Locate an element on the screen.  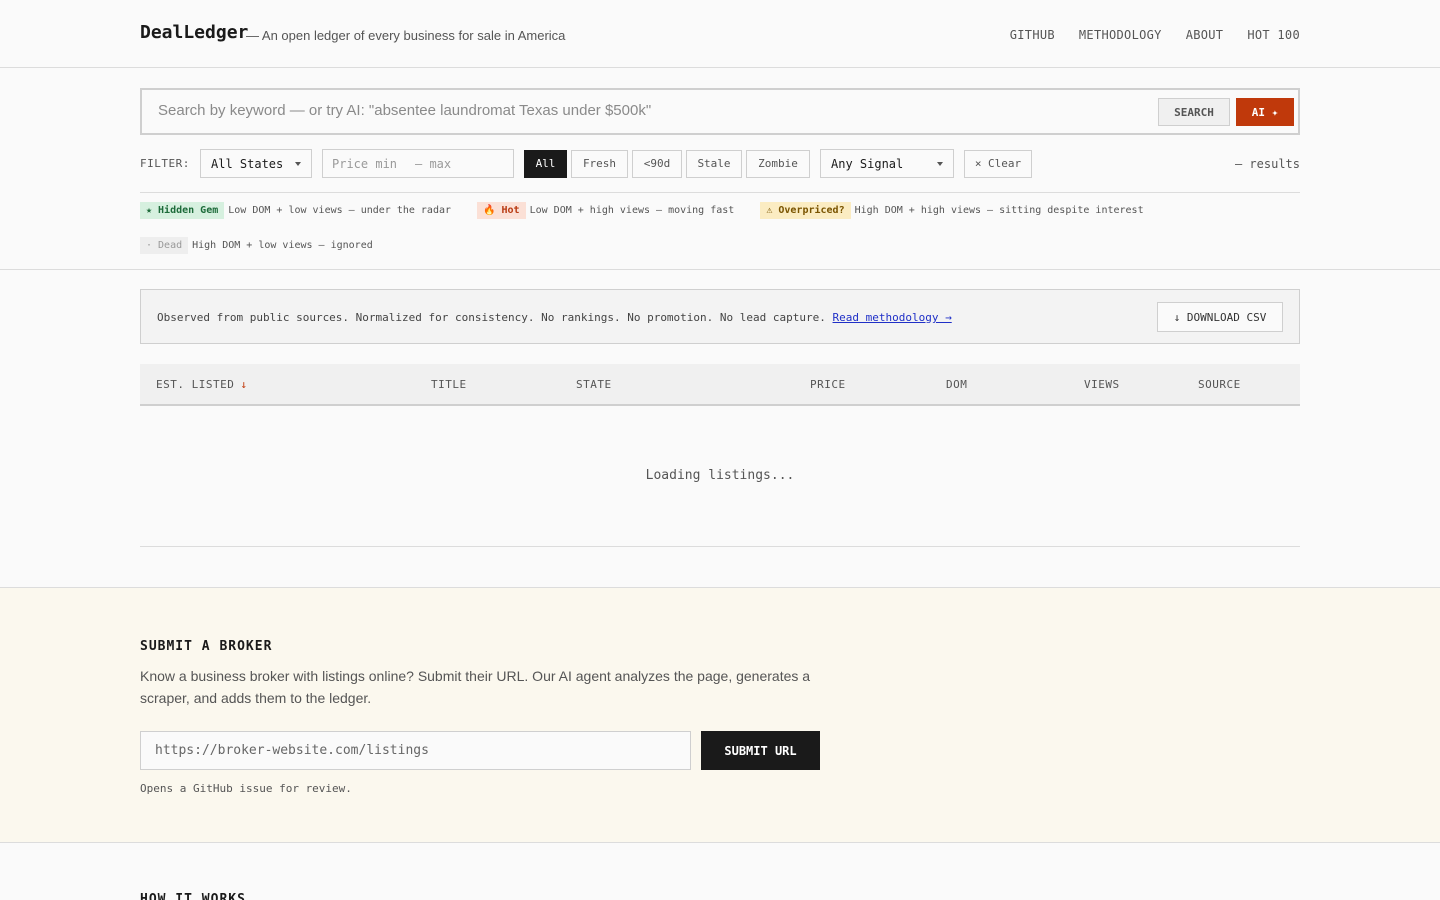
chip-fresh: Fresh is located at coordinates (599, 164).